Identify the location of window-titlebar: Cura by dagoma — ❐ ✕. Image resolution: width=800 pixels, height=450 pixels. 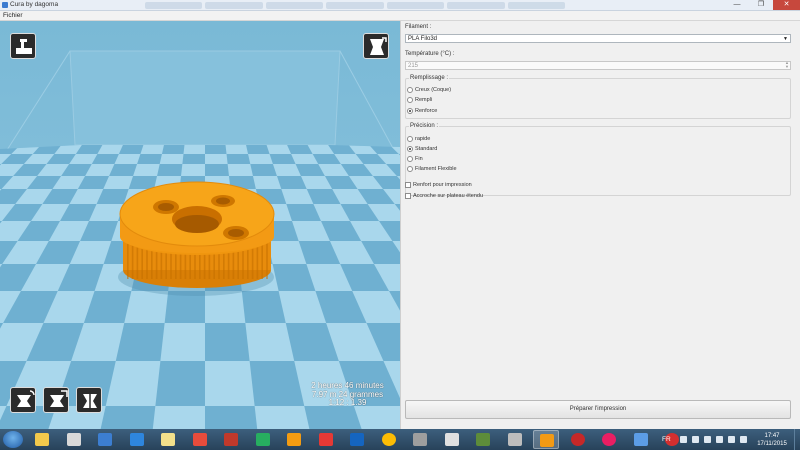
(400, 5).